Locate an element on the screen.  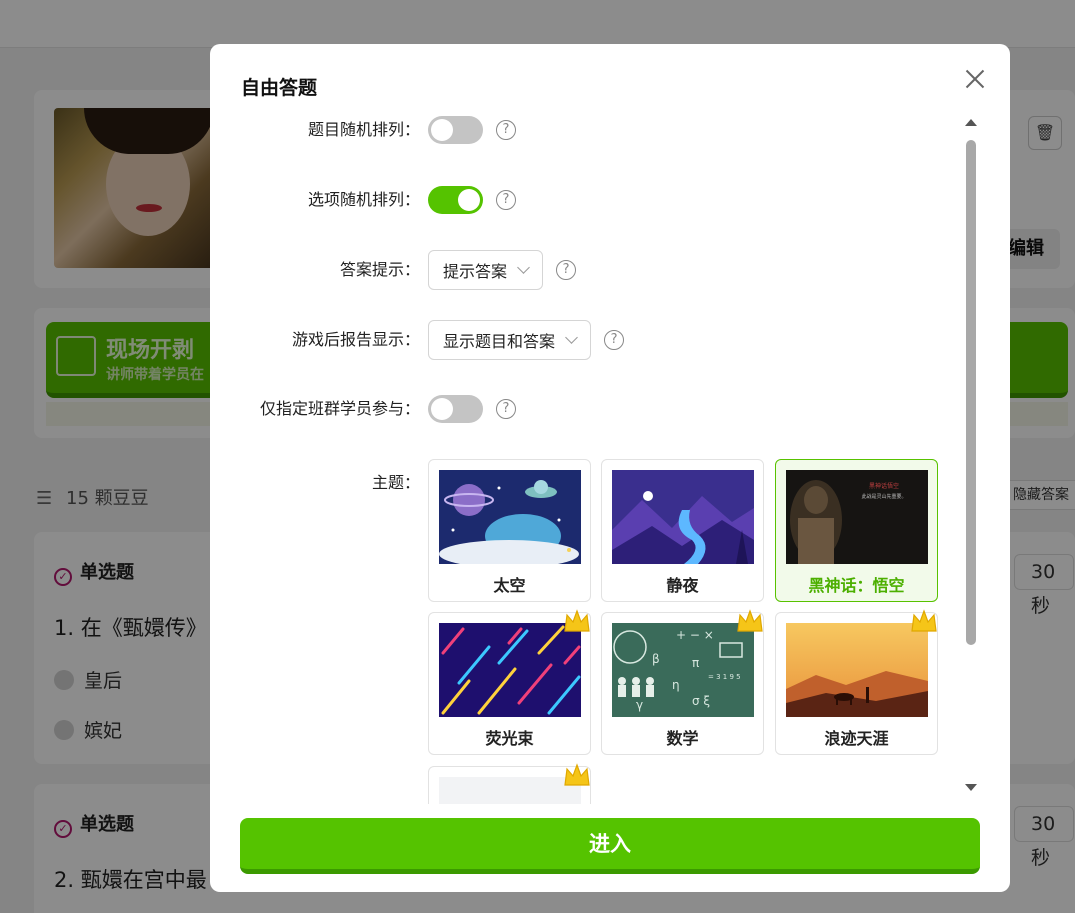
svg-text: γ is located at coordinates (639, 705).